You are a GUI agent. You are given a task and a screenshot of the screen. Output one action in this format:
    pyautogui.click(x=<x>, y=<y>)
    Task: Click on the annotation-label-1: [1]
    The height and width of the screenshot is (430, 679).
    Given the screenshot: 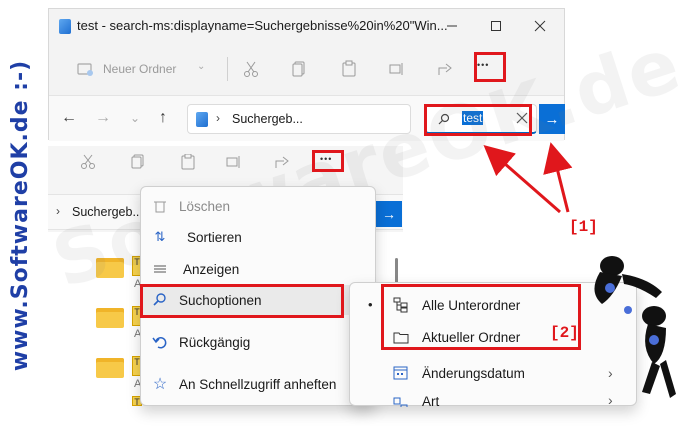 What is the action you would take?
    pyautogui.click(x=583, y=227)
    